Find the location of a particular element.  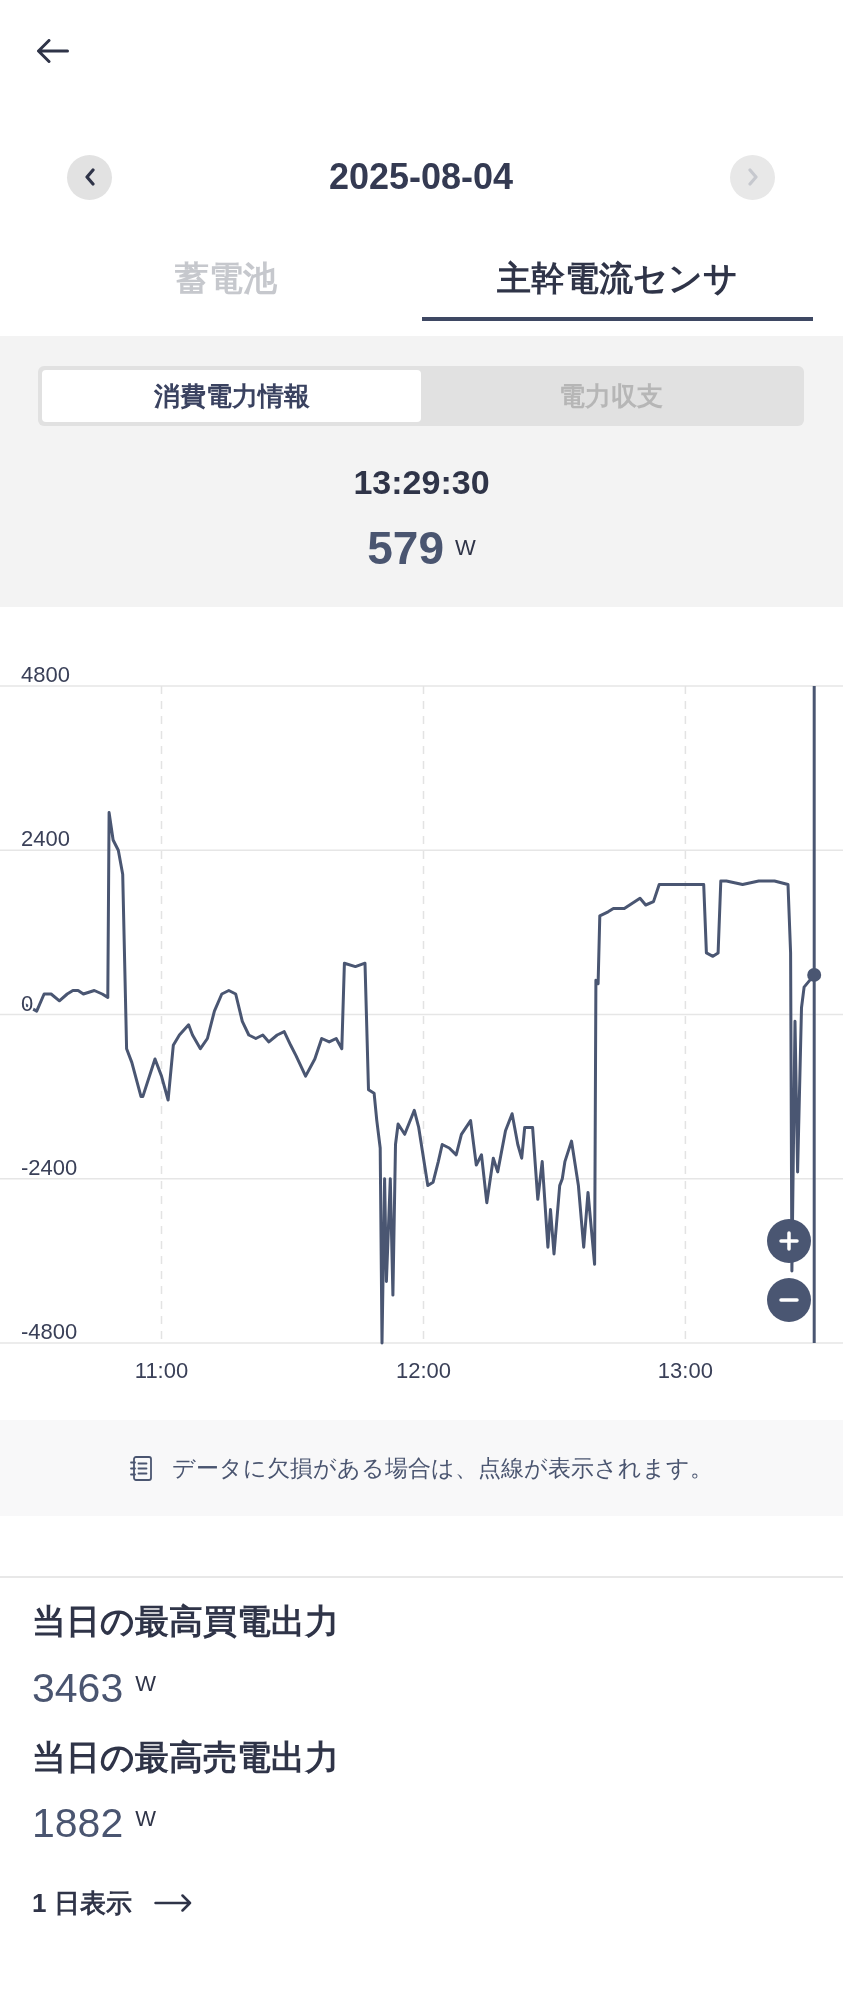

day-view-link: 1 日表示 is located at coordinates (112, 1903).